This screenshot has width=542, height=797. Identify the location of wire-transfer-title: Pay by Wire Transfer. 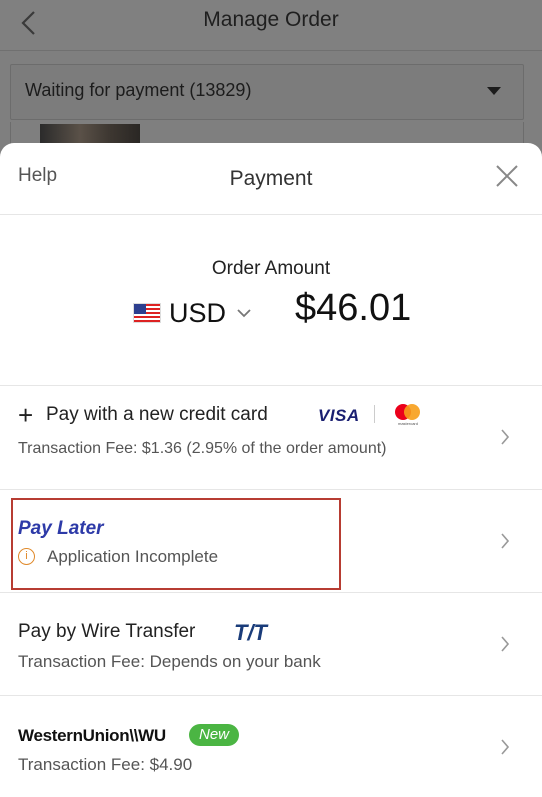
(107, 631).